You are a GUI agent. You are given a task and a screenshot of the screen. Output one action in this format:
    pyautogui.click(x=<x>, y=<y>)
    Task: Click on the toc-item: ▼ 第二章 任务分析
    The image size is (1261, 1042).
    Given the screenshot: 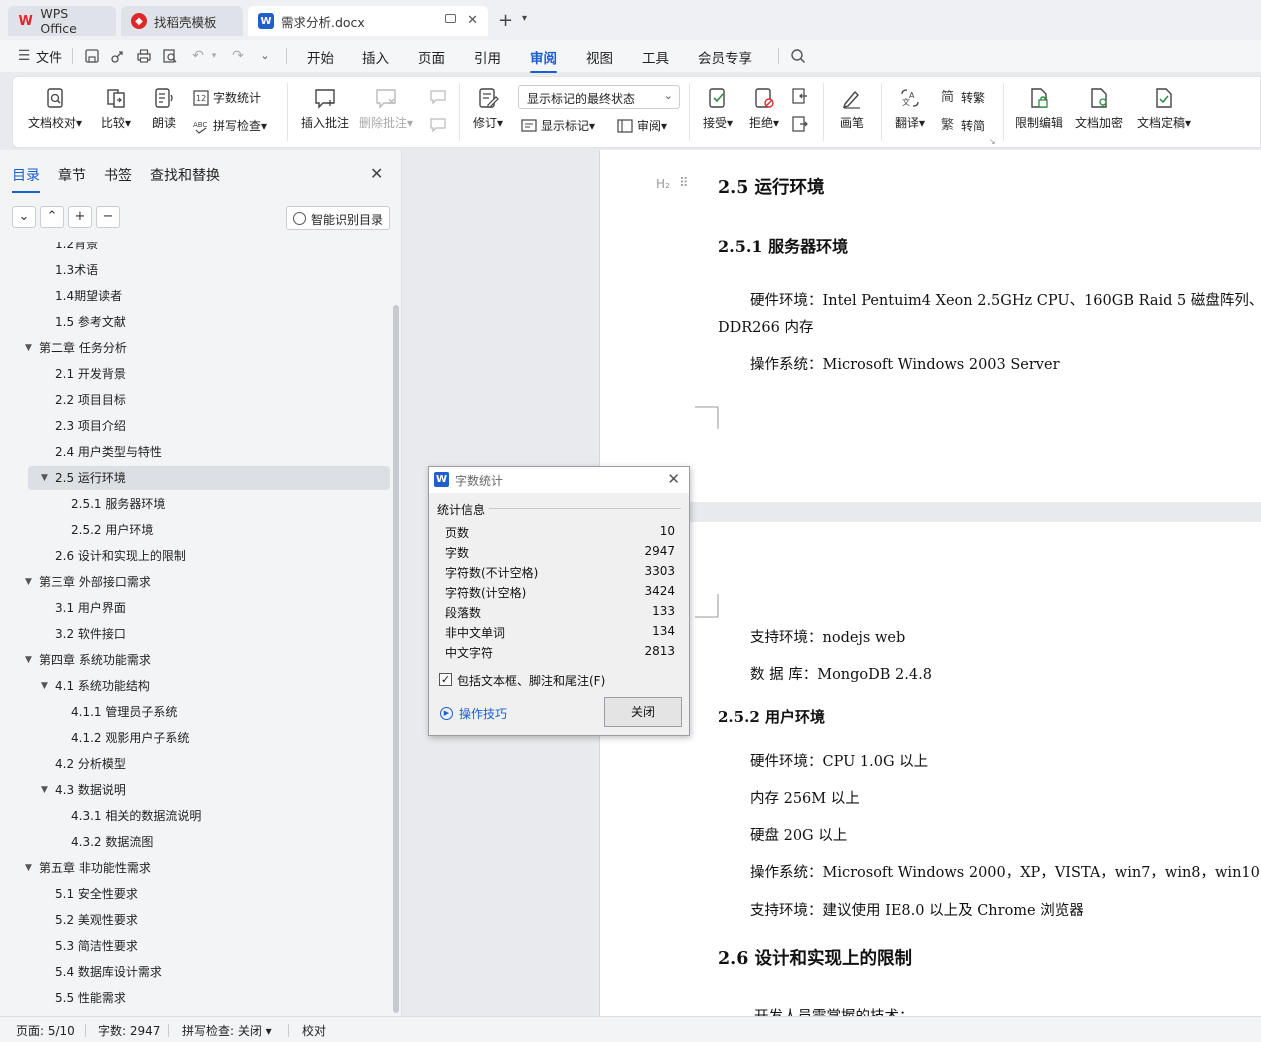 What is the action you would take?
    pyautogui.click(x=207, y=348)
    